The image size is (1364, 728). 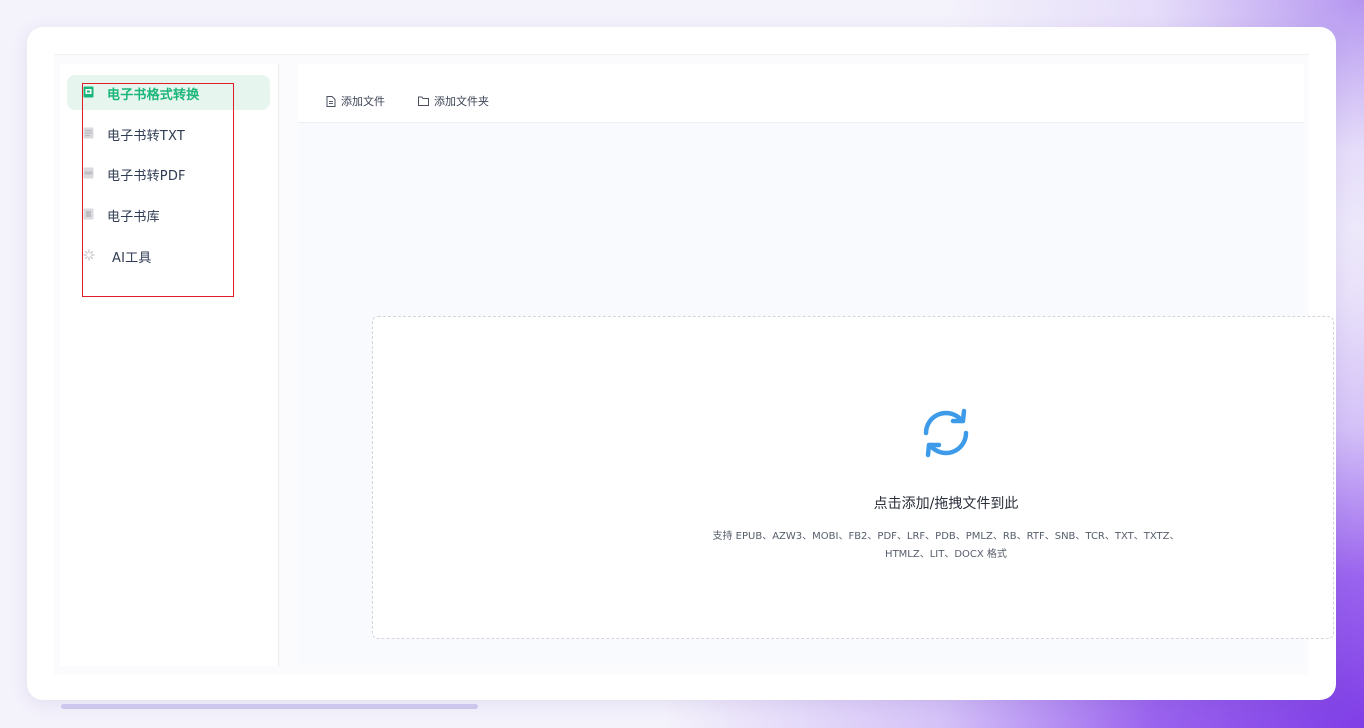 What do you see at coordinates (801, 93) in the screenshot?
I see `toolbar: 添加文件 添加文件夹` at bounding box center [801, 93].